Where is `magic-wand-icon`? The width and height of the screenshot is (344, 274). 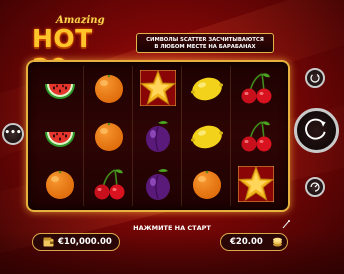 magic-wand-icon is located at coordinates (286, 224).